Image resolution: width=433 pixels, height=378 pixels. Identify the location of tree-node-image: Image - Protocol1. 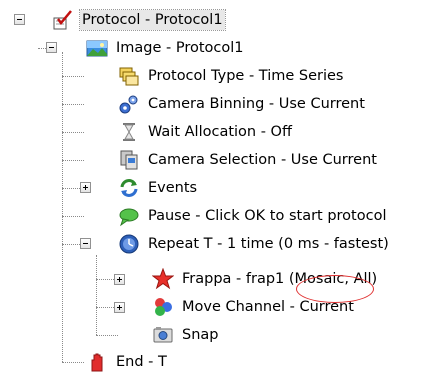
(166, 48).